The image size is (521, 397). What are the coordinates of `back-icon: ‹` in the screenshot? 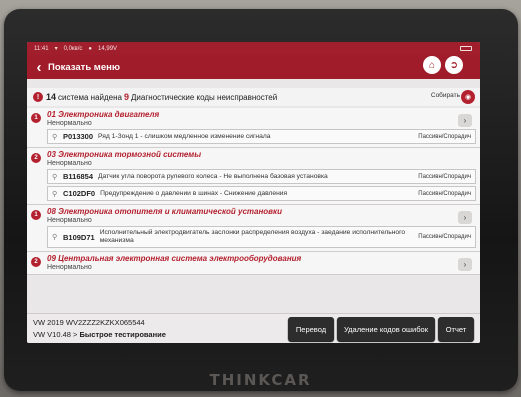 It's located at (39, 67).